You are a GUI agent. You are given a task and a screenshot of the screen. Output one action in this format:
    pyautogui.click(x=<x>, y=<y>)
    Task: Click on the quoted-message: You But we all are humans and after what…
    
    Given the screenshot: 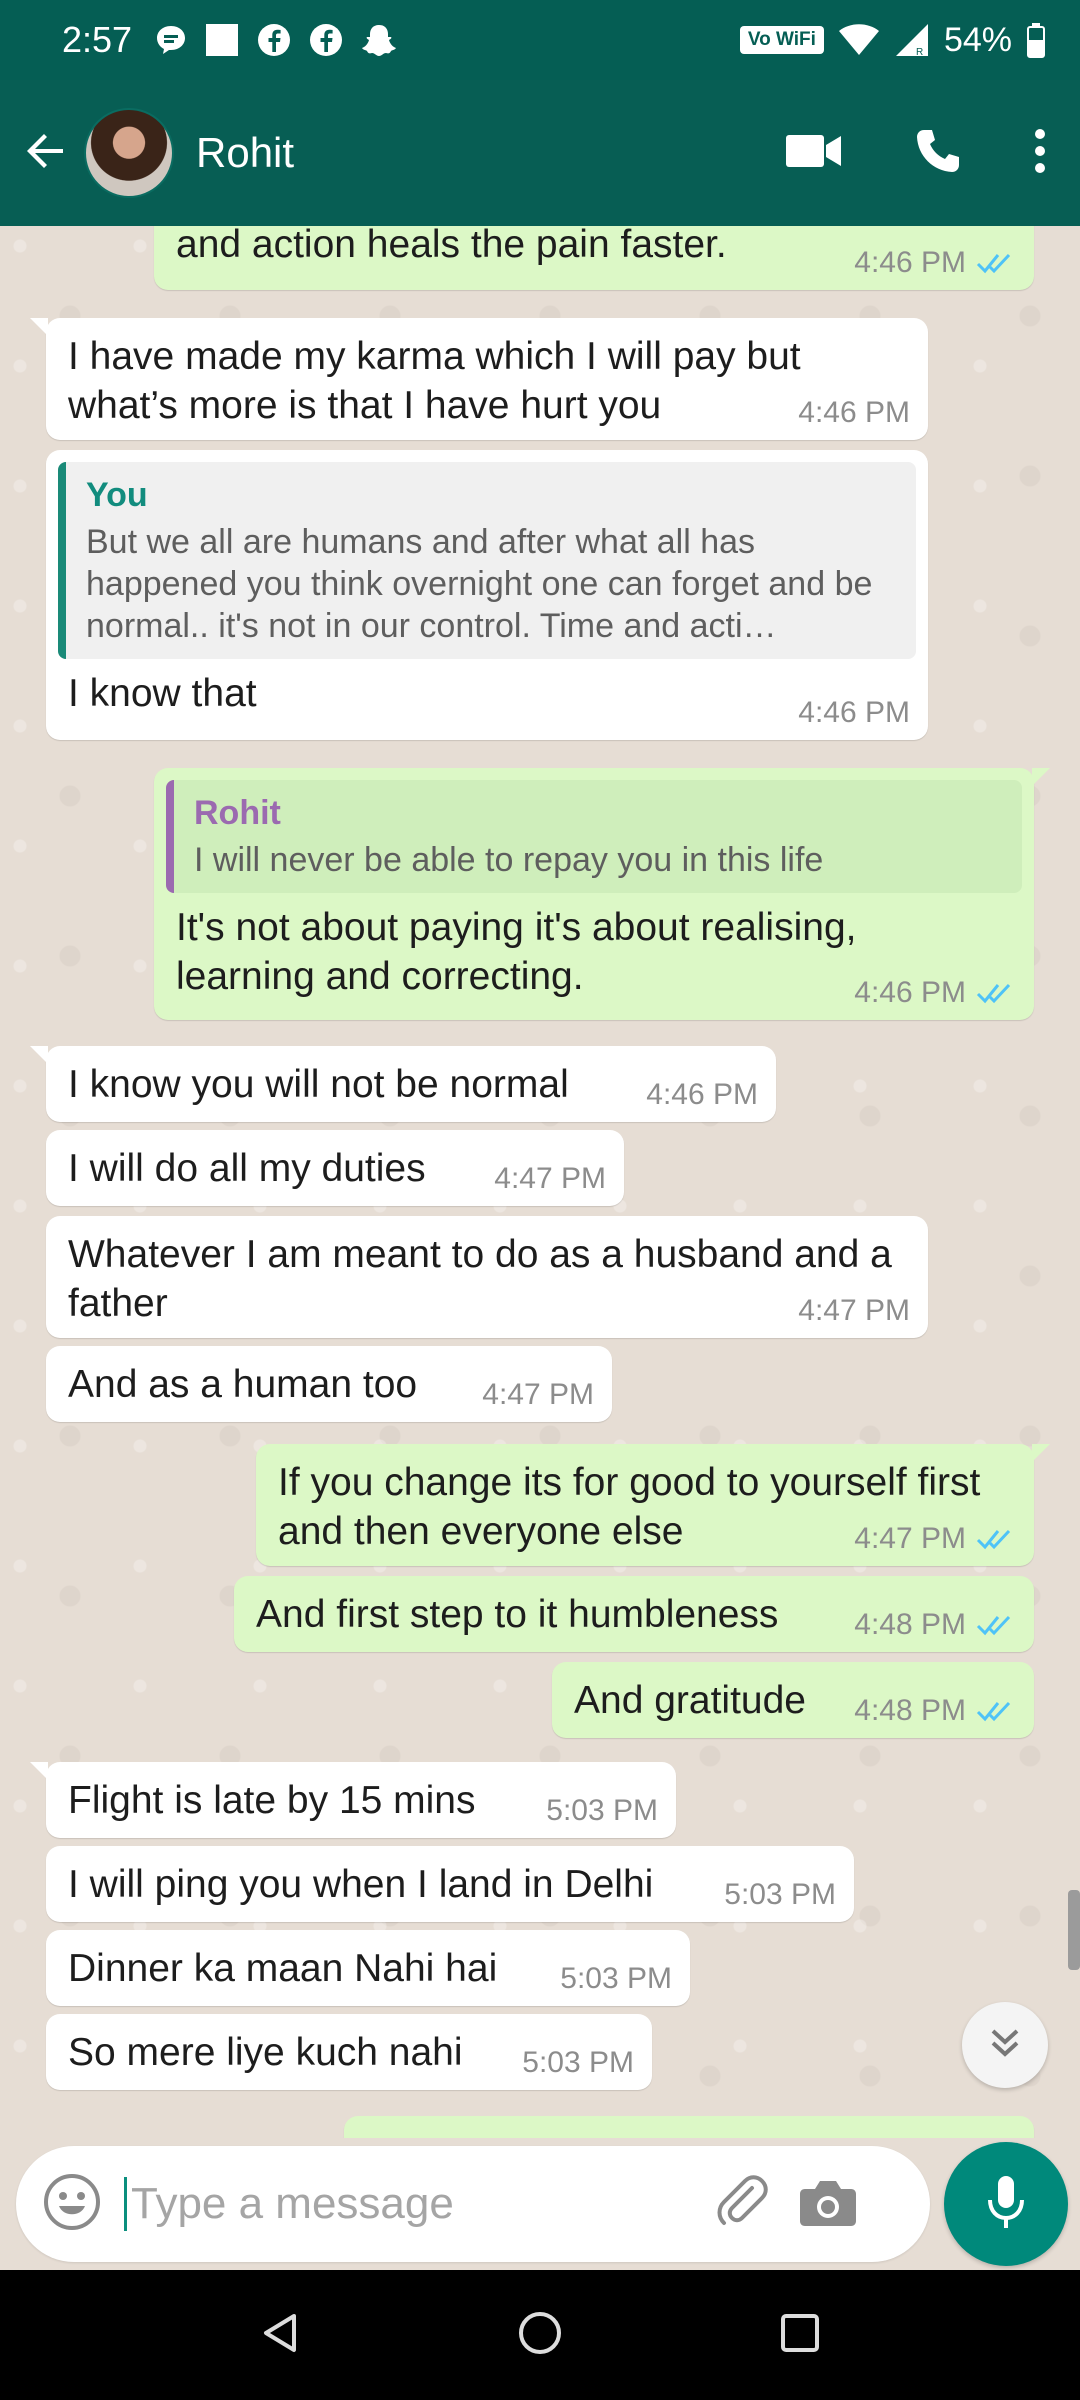 What is the action you would take?
    pyautogui.click(x=487, y=560)
    